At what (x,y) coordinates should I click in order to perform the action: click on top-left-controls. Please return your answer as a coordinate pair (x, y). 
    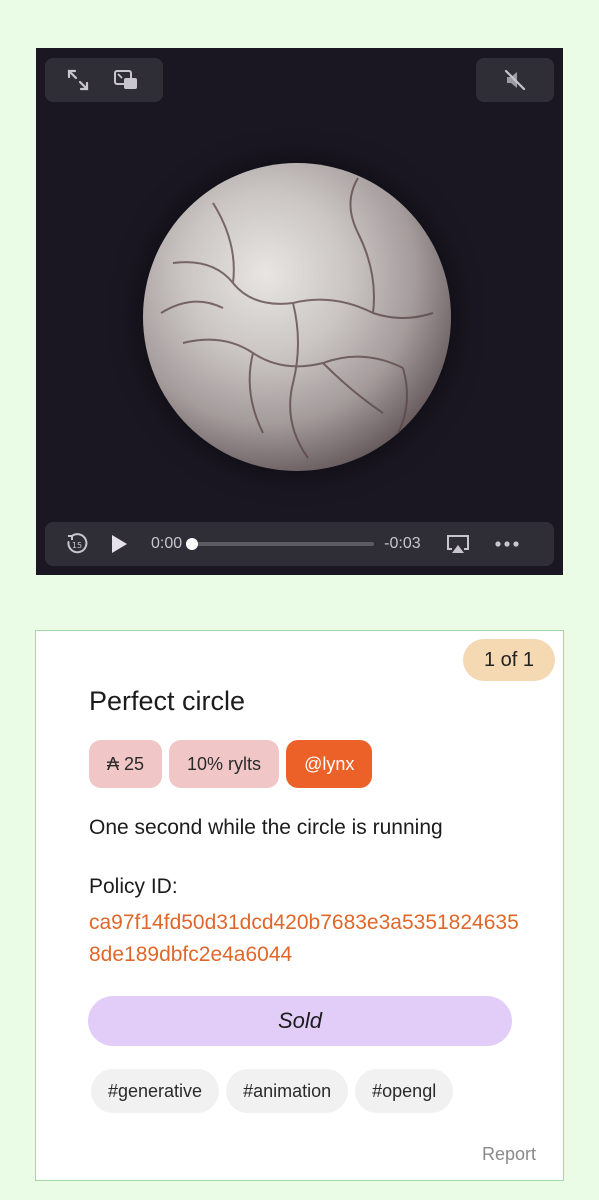
    Looking at the image, I should click on (104, 80).